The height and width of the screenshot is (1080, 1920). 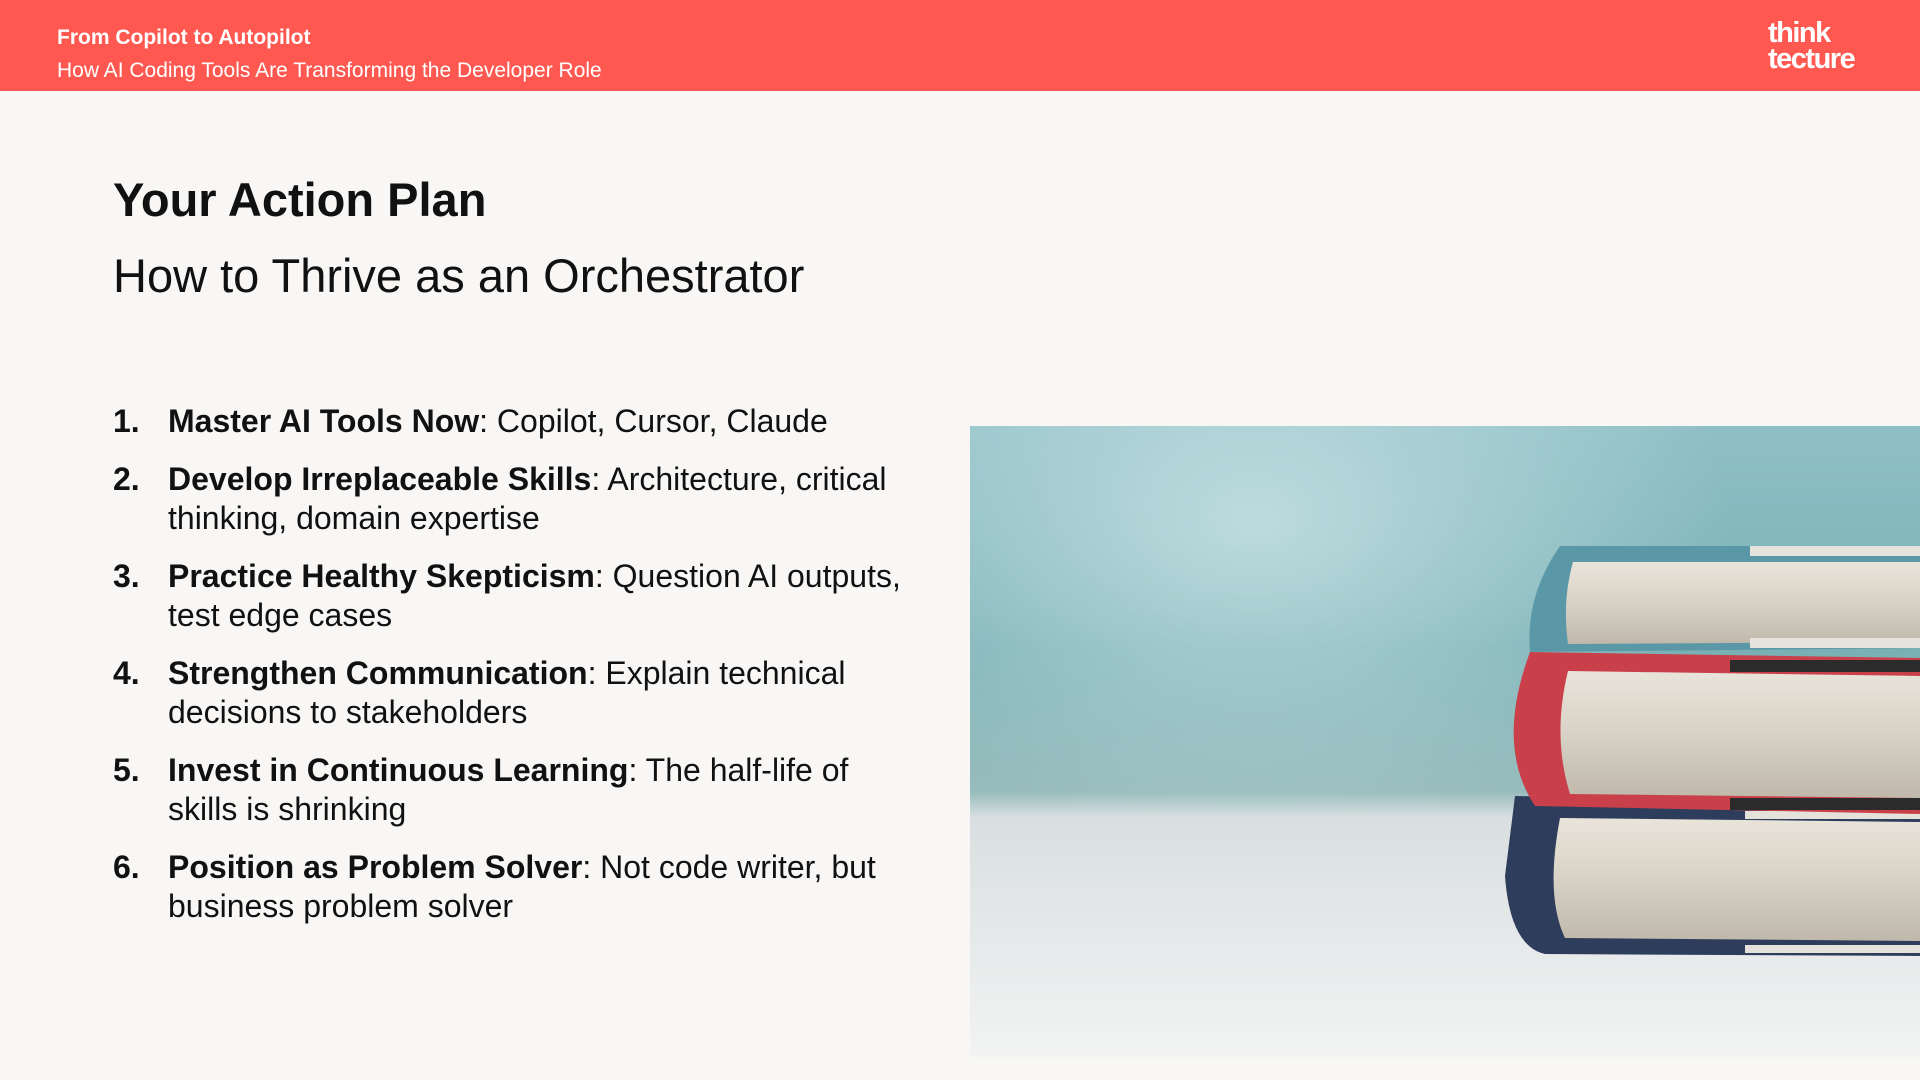 What do you see at coordinates (126, 770) in the screenshot?
I see `item-number: 5.` at bounding box center [126, 770].